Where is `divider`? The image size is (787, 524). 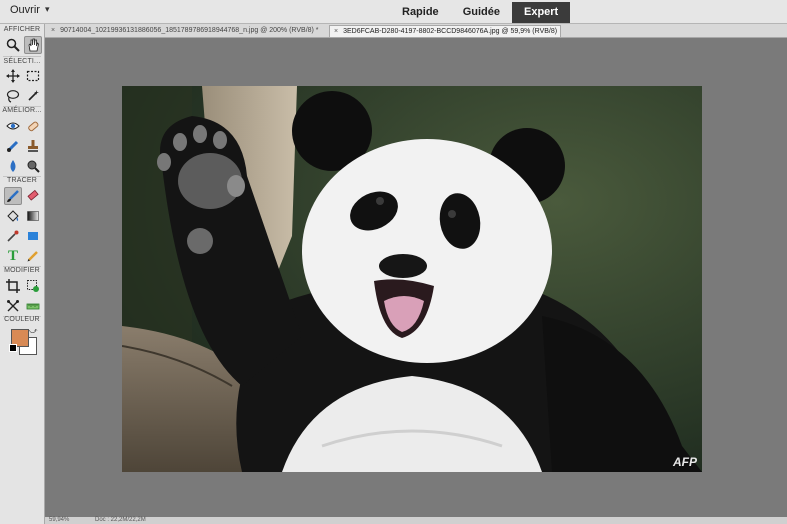
divider is located at coordinates (22, 56).